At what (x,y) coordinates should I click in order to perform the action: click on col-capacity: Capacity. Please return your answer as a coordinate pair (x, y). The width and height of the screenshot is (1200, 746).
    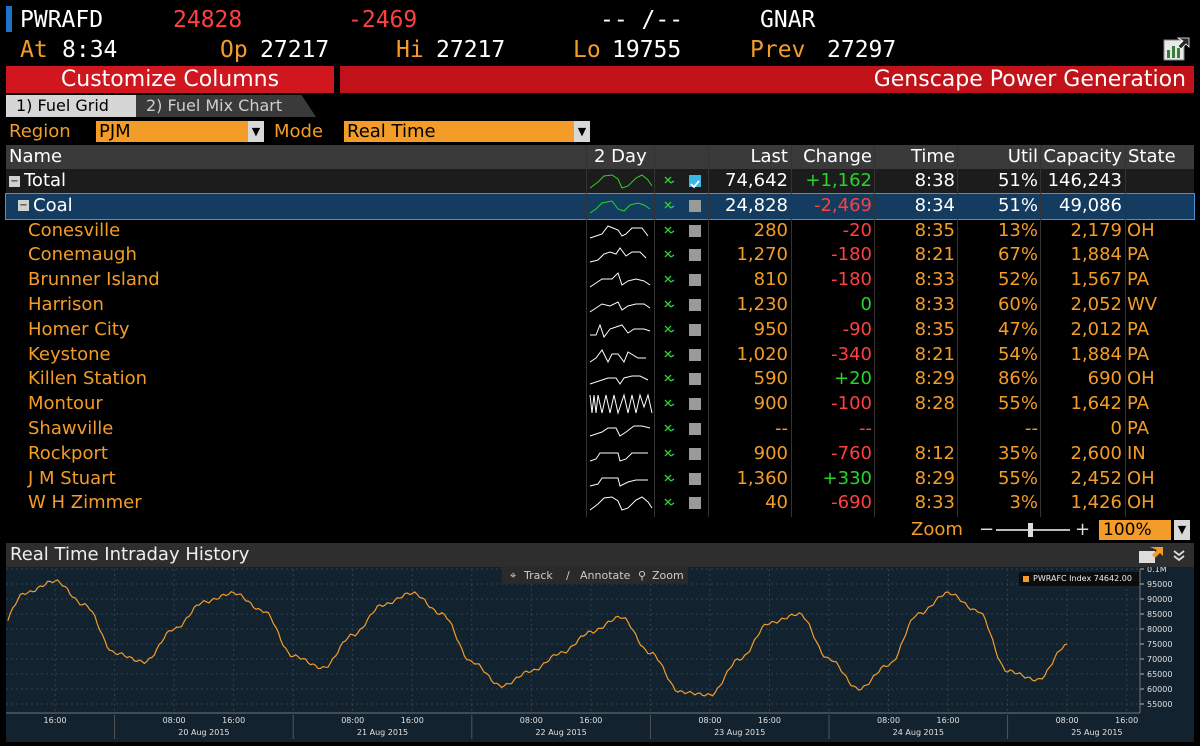
    Looking at the image, I should click on (1082, 157).